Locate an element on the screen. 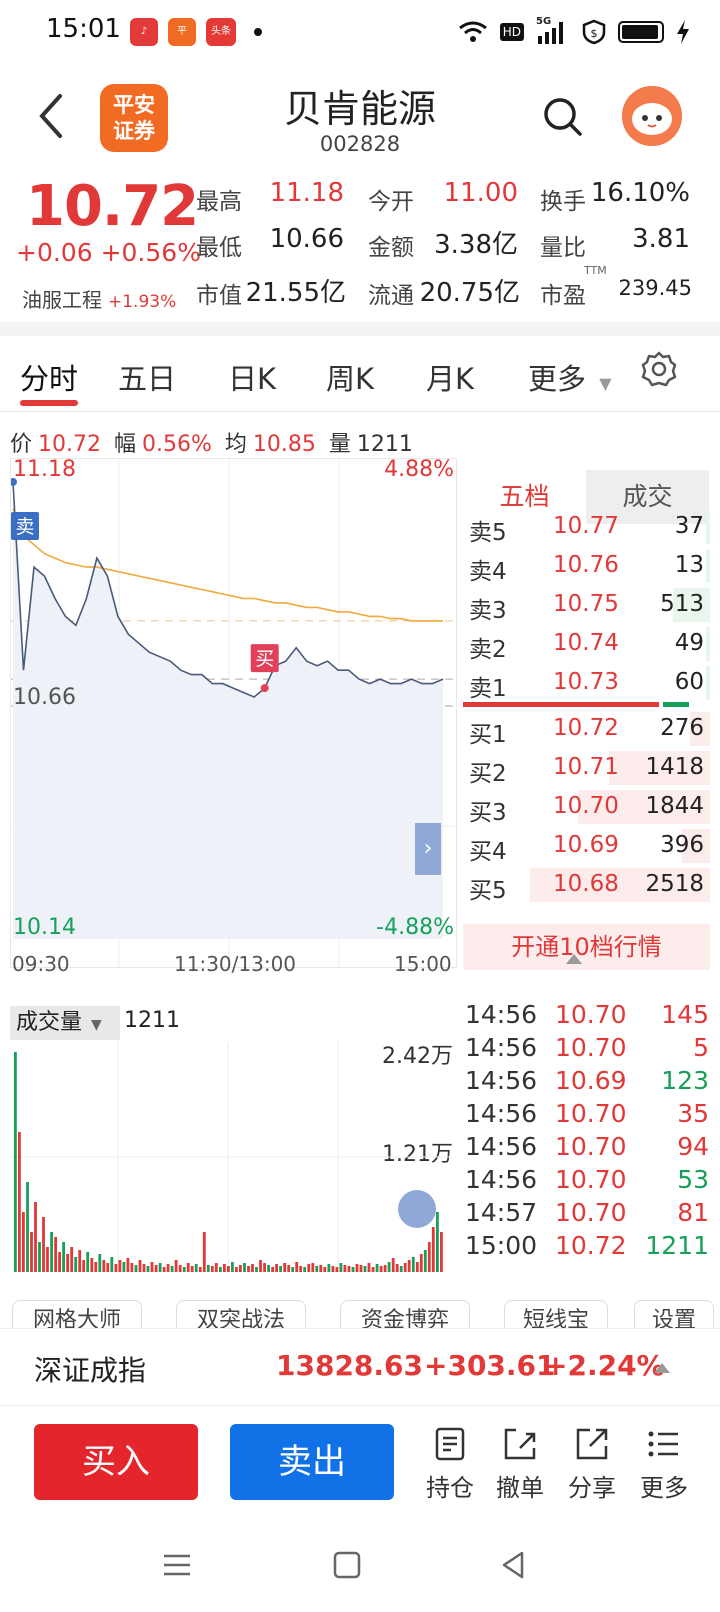 The width and height of the screenshot is (720, 1612). menu-nav-icon is located at coordinates (177, 1565).